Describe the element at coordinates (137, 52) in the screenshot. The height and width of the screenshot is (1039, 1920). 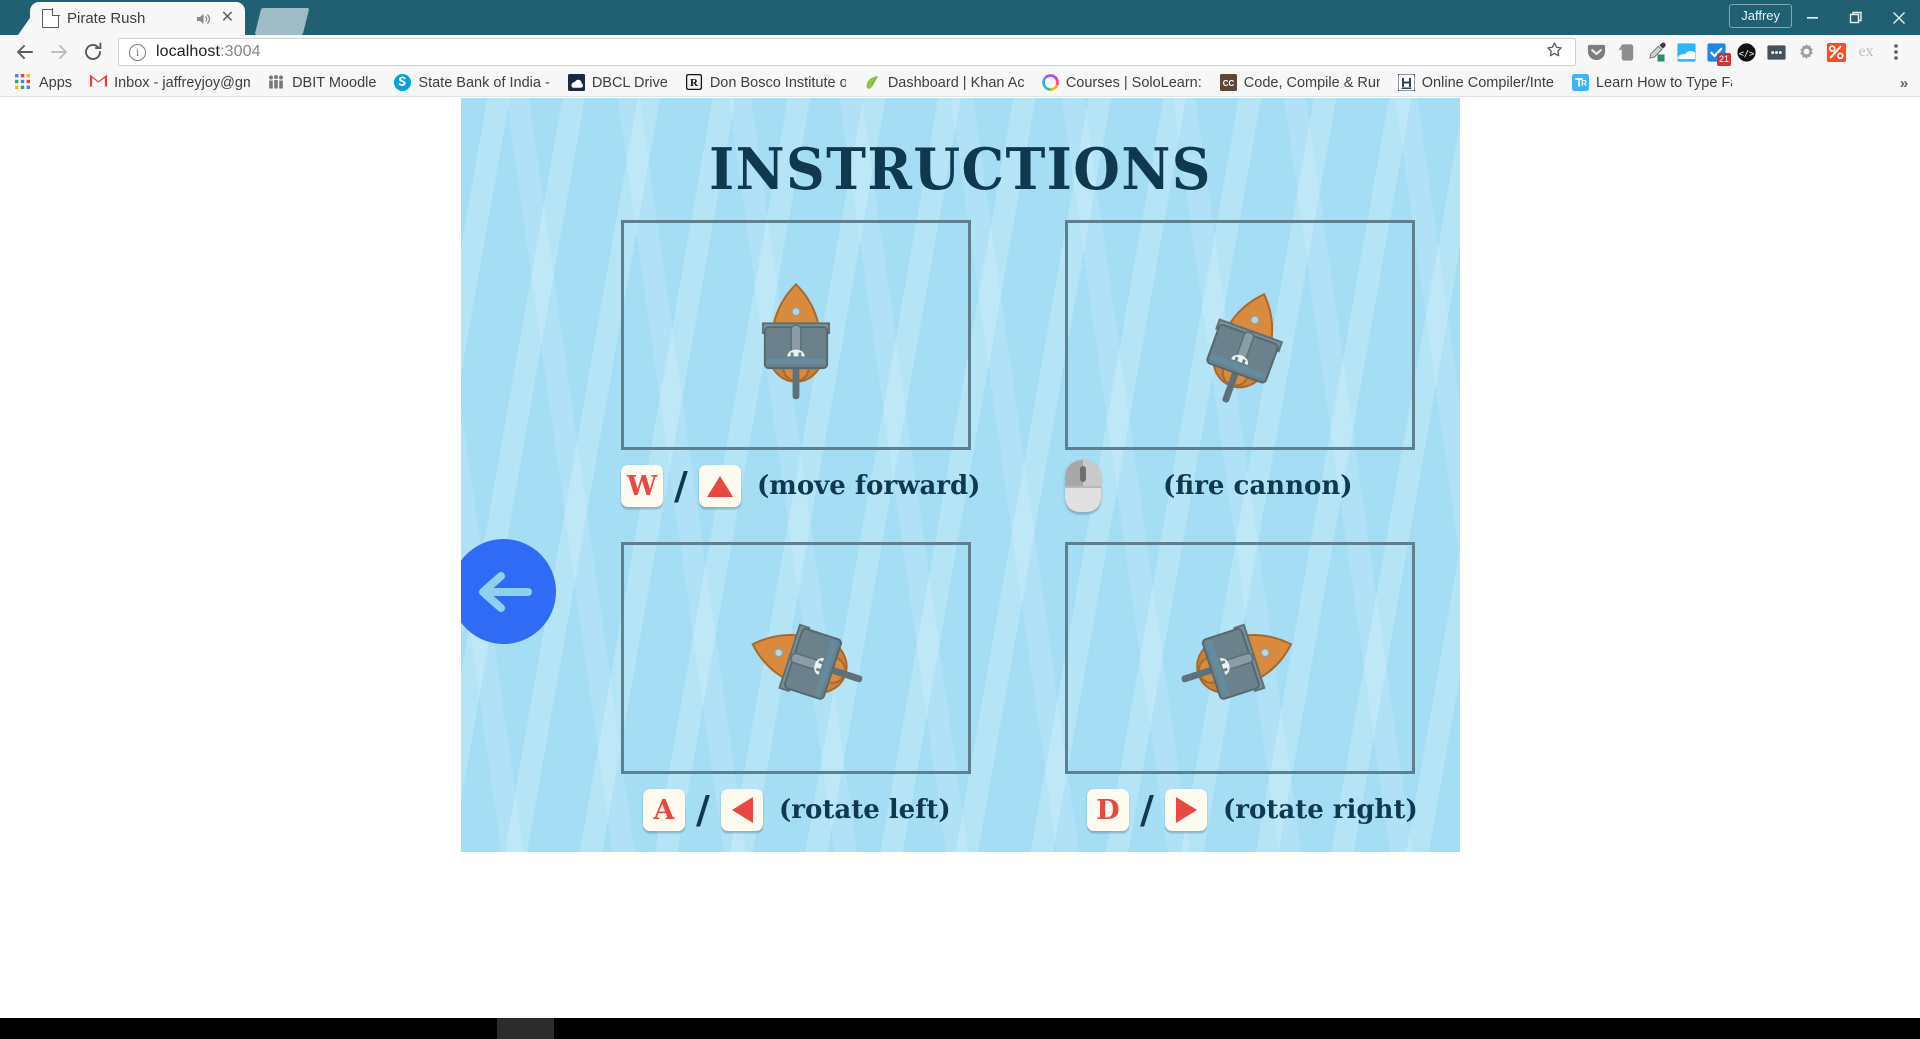
I see `info-circle-icon: i` at that location.